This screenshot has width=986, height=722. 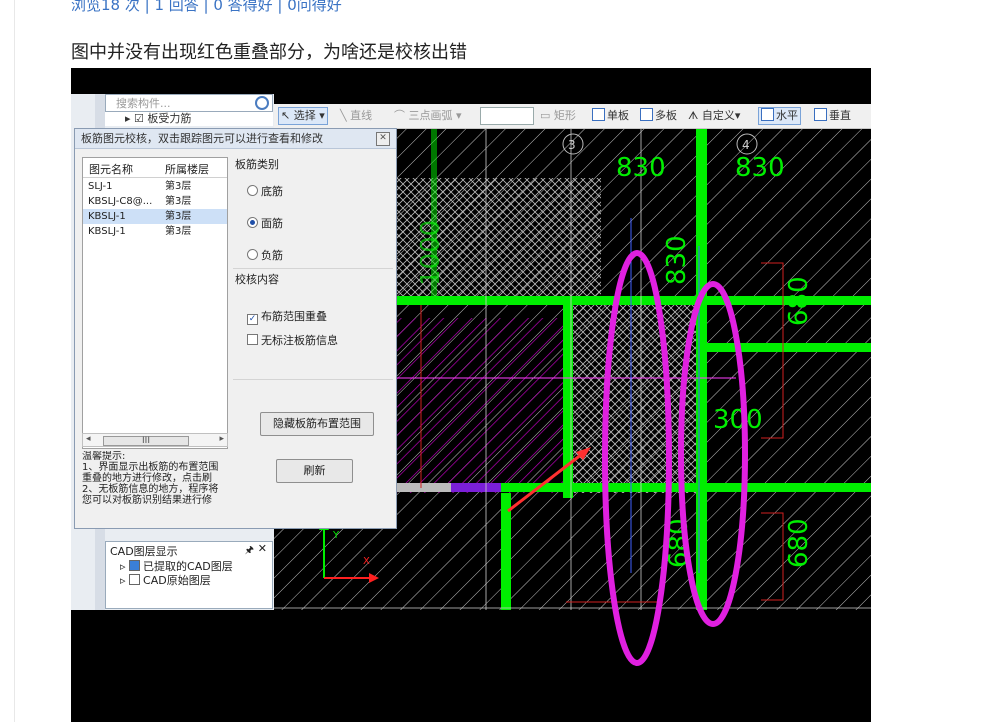 I want to click on scroll-thumb: III, so click(x=146, y=441).